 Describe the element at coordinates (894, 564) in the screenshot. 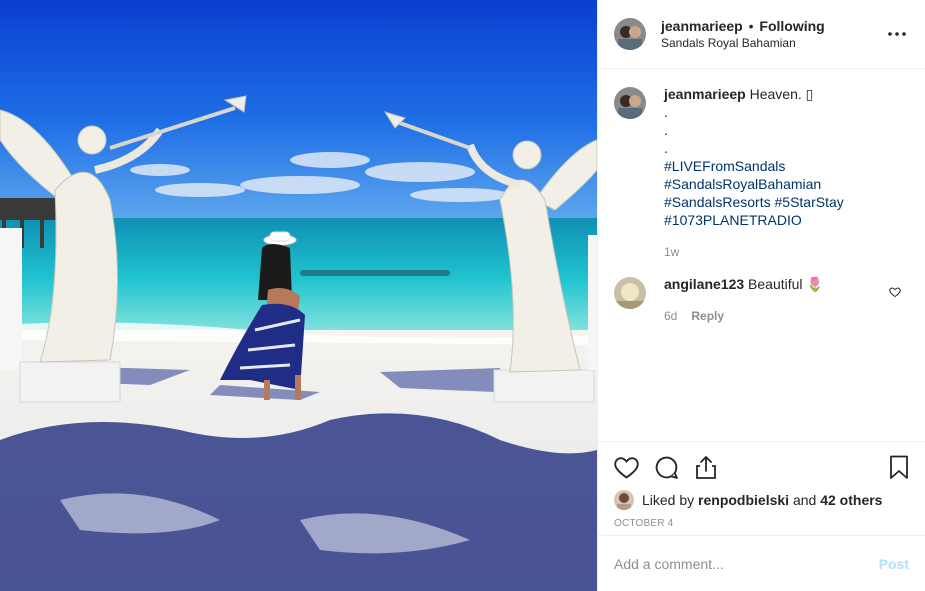

I see `post-comment-button: Post` at that location.